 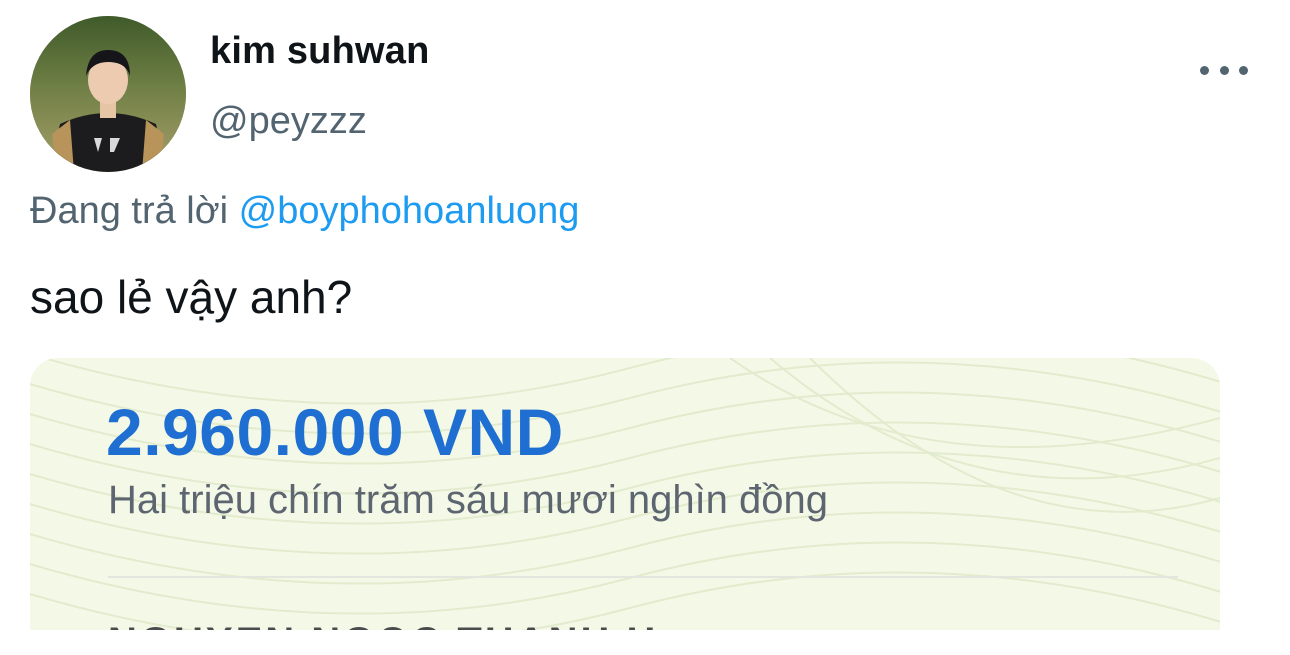 What do you see at coordinates (288, 121) in the screenshot?
I see `user-handle: @peyzzz` at bounding box center [288, 121].